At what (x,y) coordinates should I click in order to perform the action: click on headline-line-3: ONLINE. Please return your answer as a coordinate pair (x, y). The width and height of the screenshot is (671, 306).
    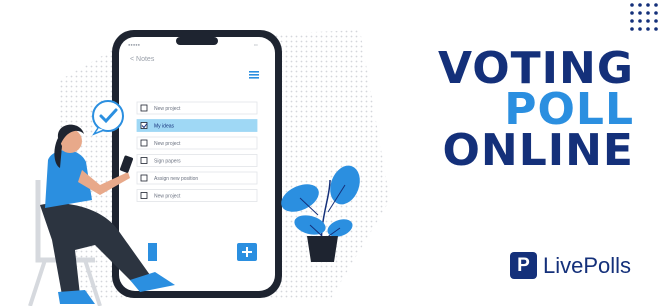
    Looking at the image, I should click on (538, 150).